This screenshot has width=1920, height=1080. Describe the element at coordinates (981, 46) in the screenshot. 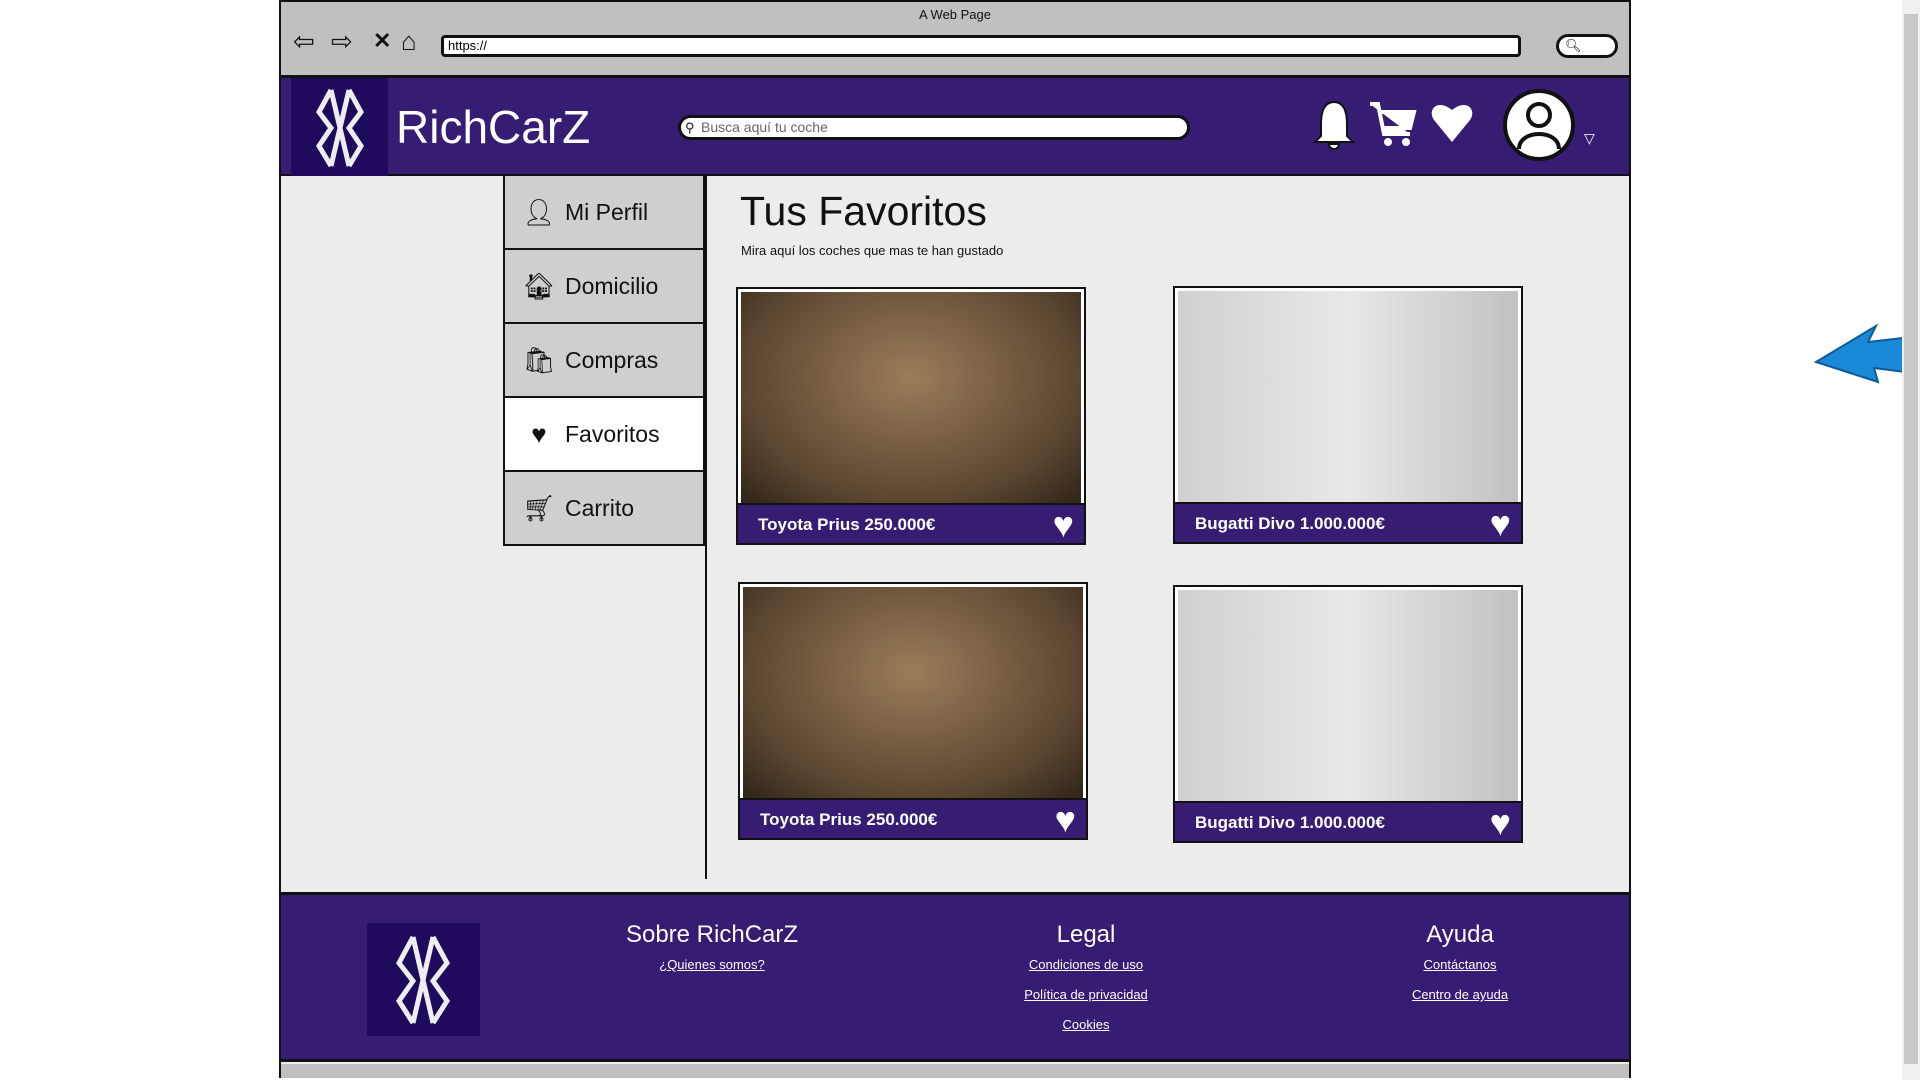

I see `url-bar: https://` at that location.